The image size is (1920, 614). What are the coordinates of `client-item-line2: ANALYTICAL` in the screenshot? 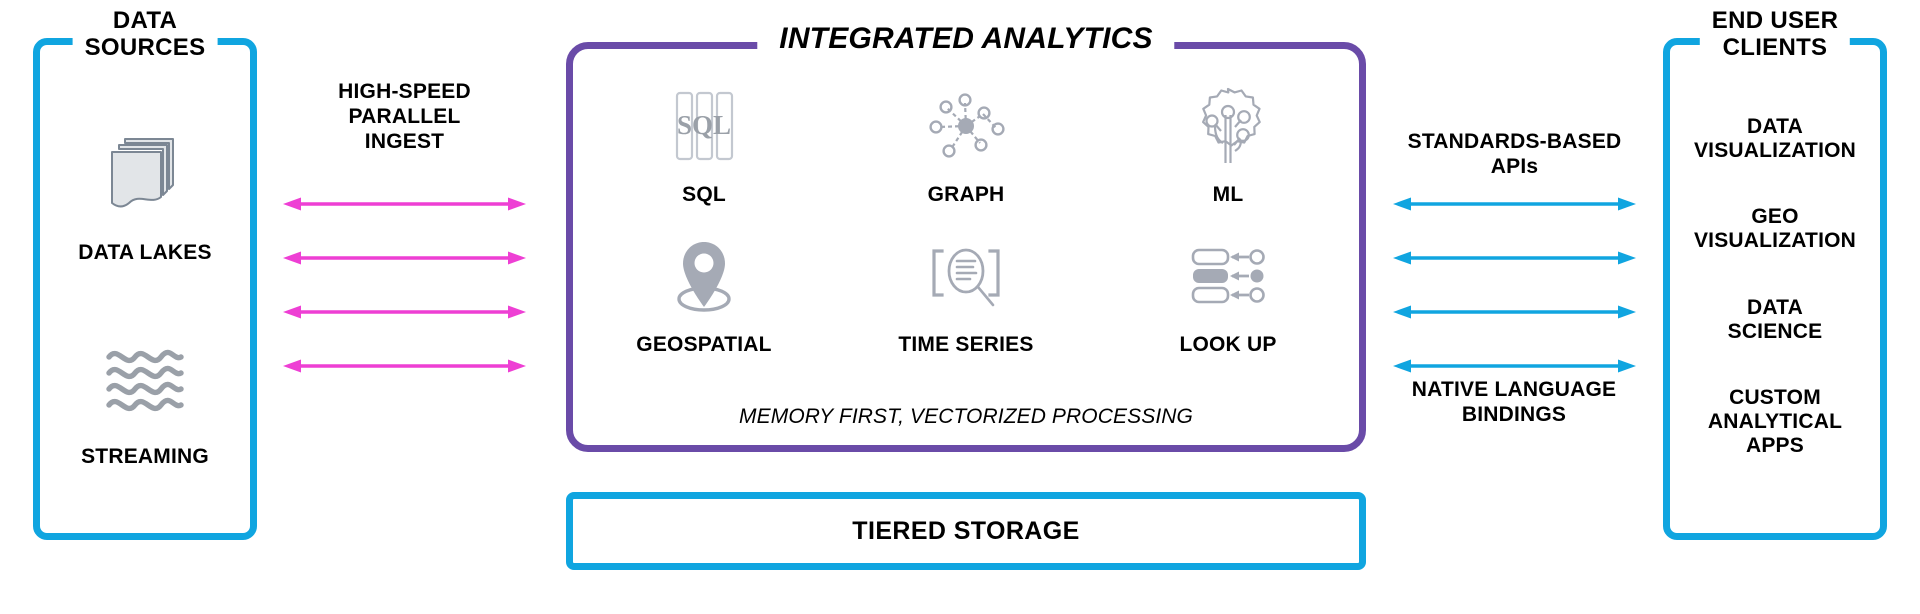 It's located at (1775, 421).